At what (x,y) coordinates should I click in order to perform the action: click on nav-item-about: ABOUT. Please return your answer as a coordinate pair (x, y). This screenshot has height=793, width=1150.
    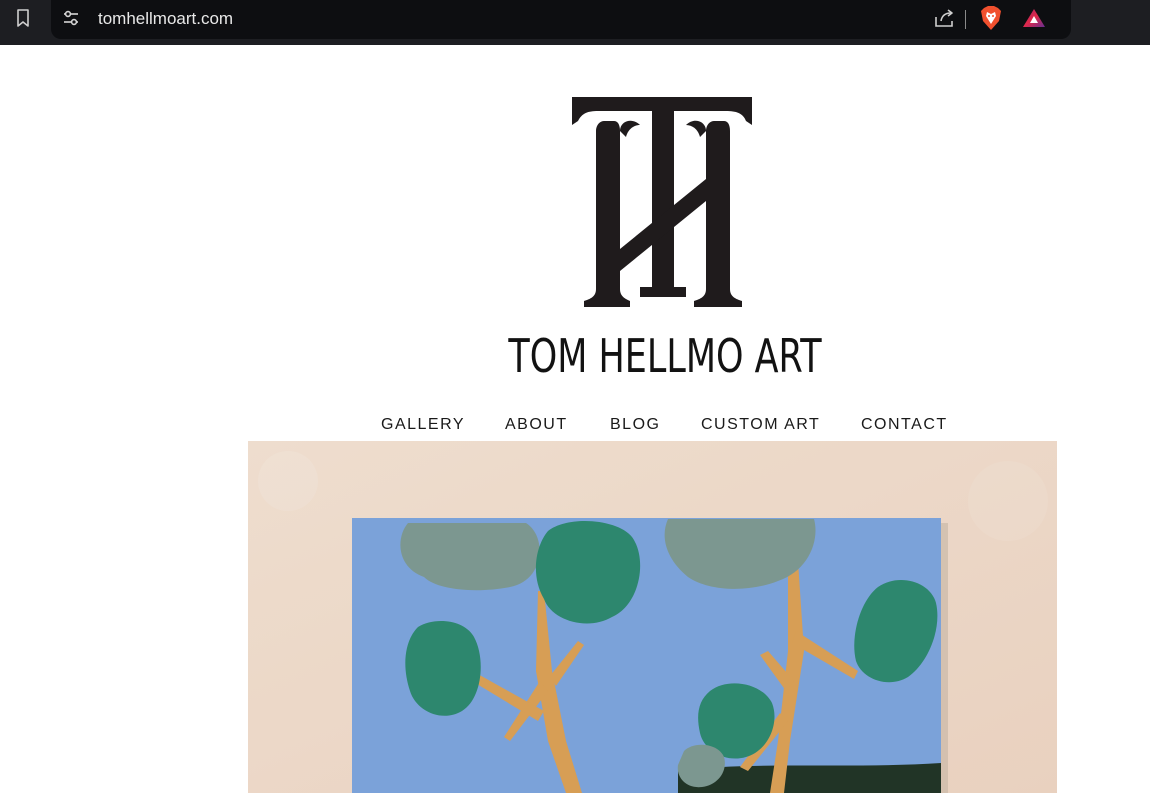
    Looking at the image, I should click on (536, 425).